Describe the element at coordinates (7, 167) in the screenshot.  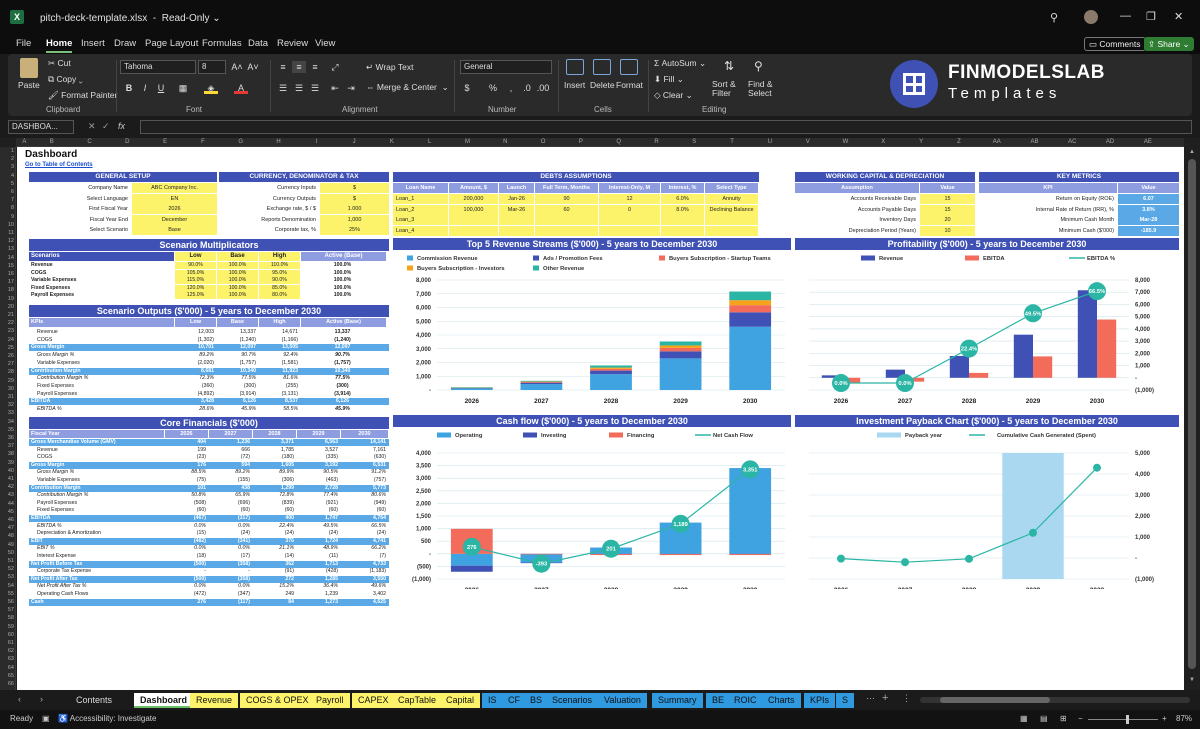
I see `row-header: 3` at that location.